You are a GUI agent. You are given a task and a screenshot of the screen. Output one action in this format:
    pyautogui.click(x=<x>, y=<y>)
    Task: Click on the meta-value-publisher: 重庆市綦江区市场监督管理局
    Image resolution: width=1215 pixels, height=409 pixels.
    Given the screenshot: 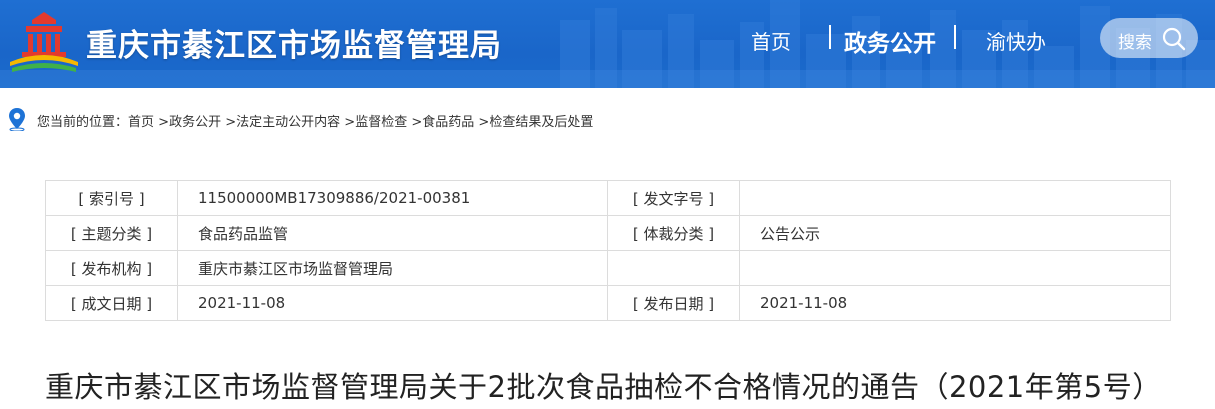 What is the action you would take?
    pyautogui.click(x=392, y=268)
    